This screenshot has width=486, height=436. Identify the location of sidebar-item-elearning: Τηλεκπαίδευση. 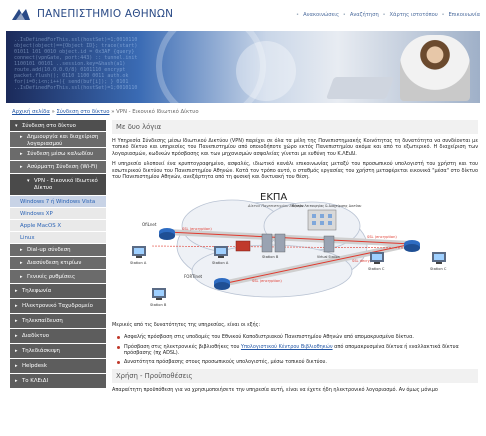
(58, 321).